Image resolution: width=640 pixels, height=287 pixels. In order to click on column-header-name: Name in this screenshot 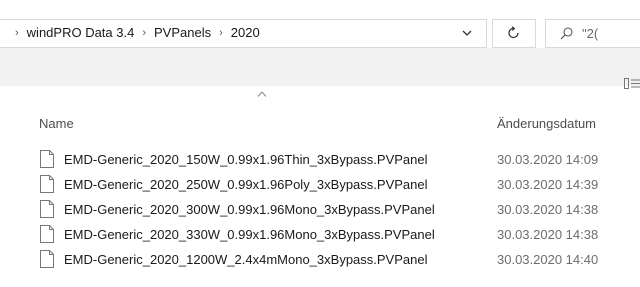, I will do `click(56, 123)`.